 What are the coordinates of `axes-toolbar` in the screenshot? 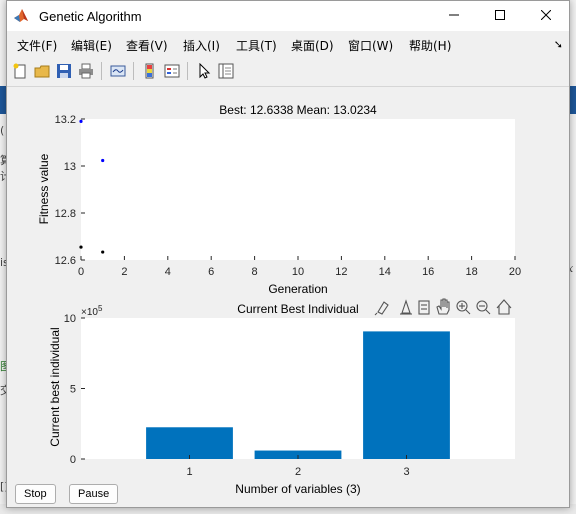 It's located at (443, 307).